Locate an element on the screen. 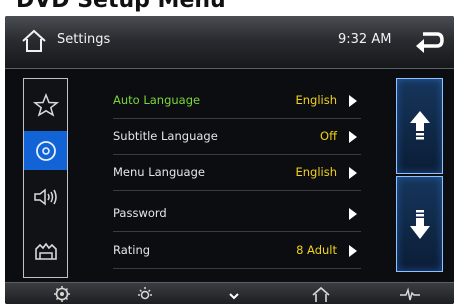  setting-value: Off is located at coordinates (328, 136).